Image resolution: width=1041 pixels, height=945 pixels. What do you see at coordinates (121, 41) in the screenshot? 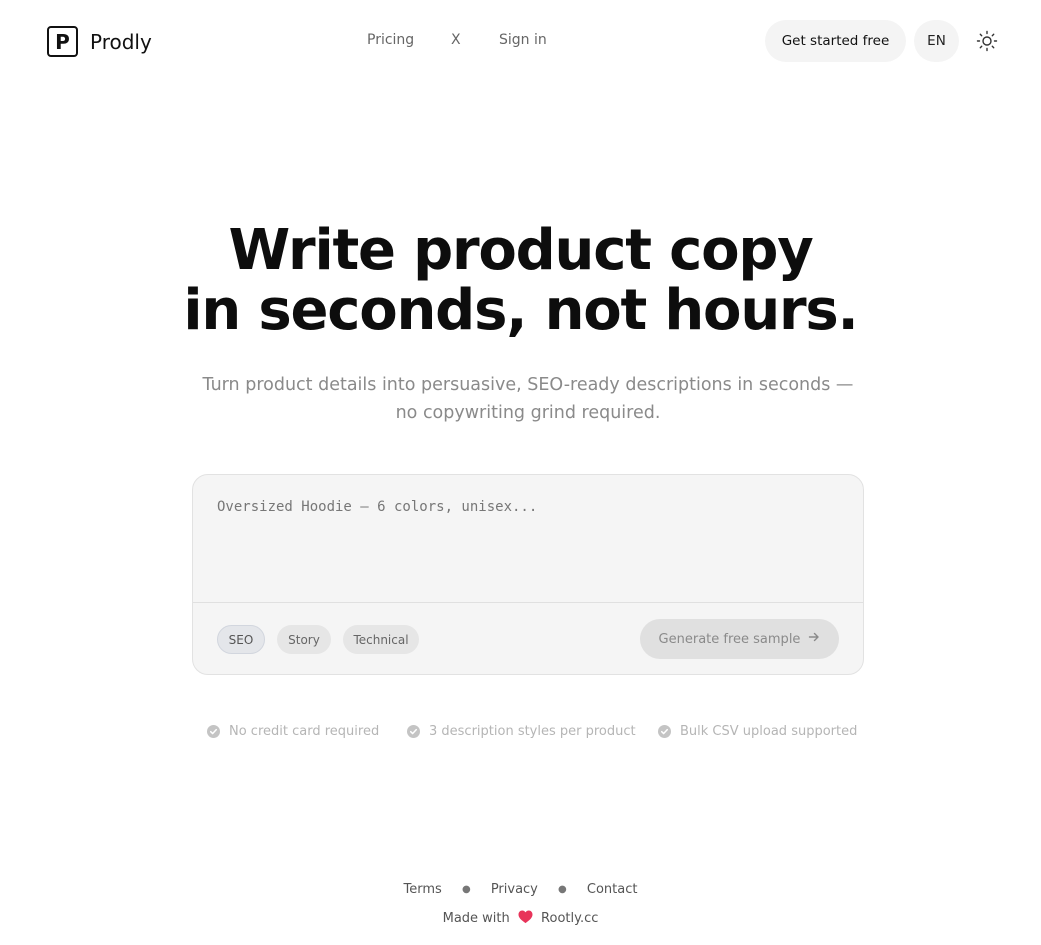
I see `brand-name: Prodly` at bounding box center [121, 41].